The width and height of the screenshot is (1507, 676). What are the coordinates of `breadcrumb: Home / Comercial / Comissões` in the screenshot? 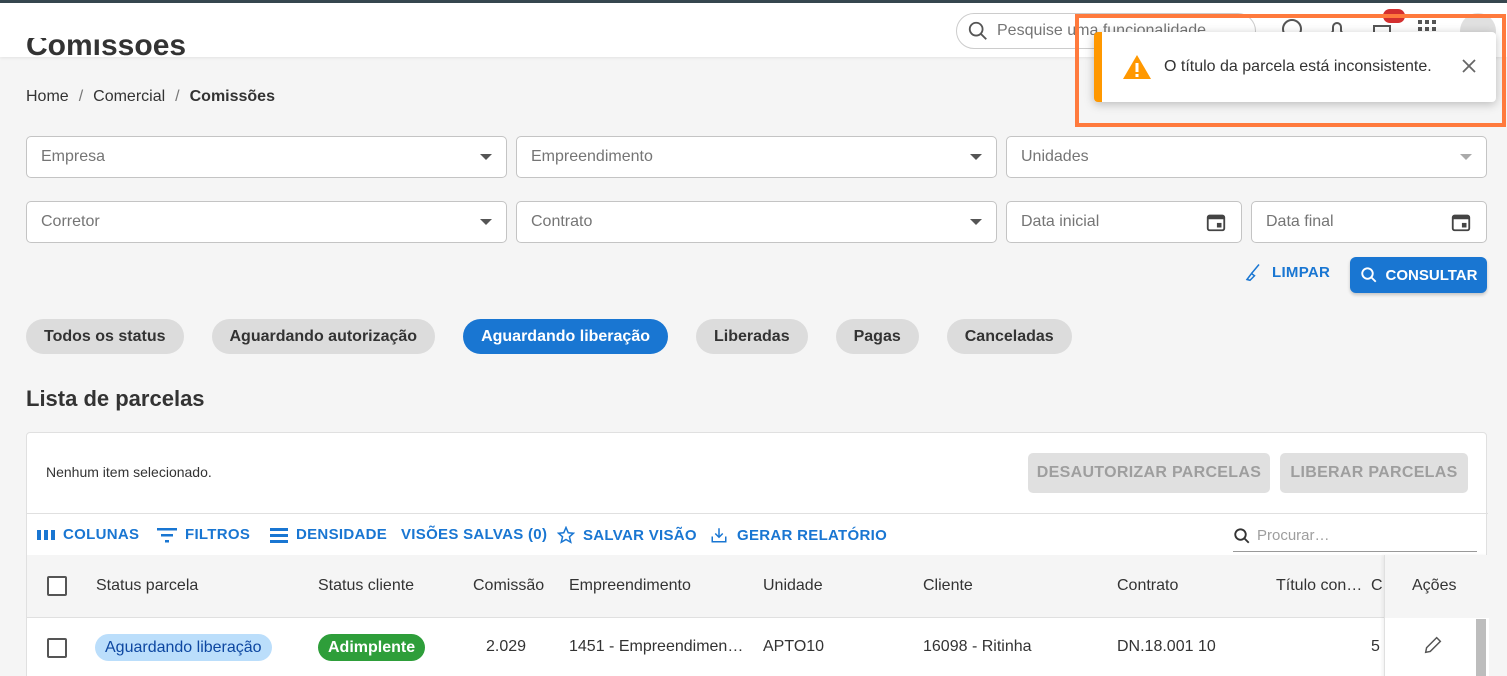 It's located at (150, 97).